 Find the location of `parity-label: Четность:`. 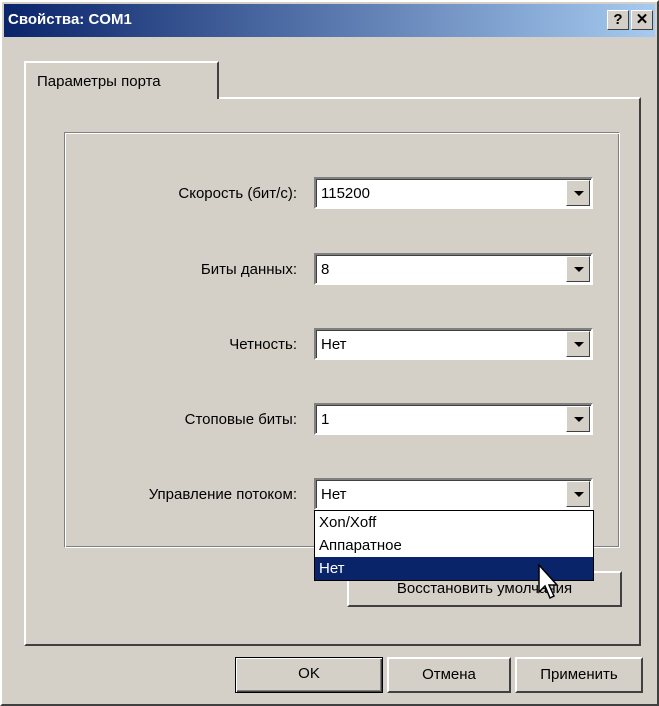

parity-label: Четность: is located at coordinates (263, 344).